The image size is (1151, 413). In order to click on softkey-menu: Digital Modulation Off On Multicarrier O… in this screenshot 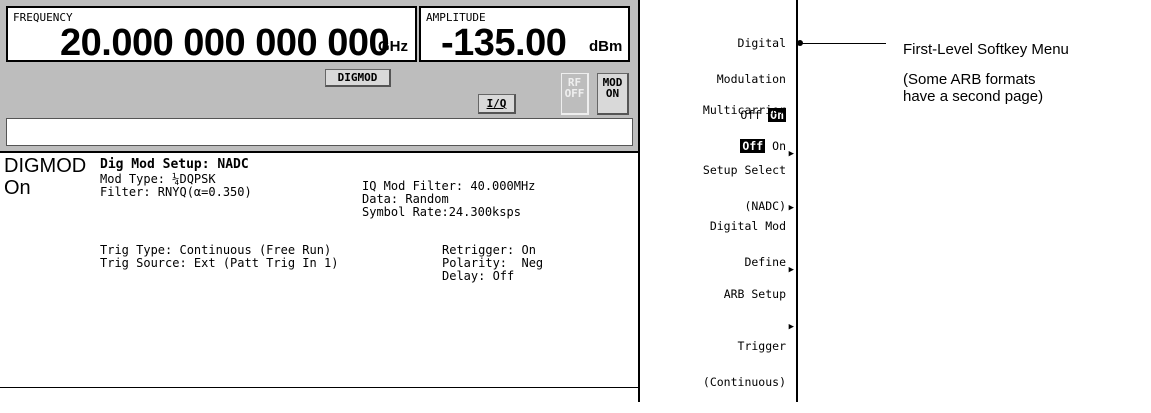, I will do `click(718, 201)`.